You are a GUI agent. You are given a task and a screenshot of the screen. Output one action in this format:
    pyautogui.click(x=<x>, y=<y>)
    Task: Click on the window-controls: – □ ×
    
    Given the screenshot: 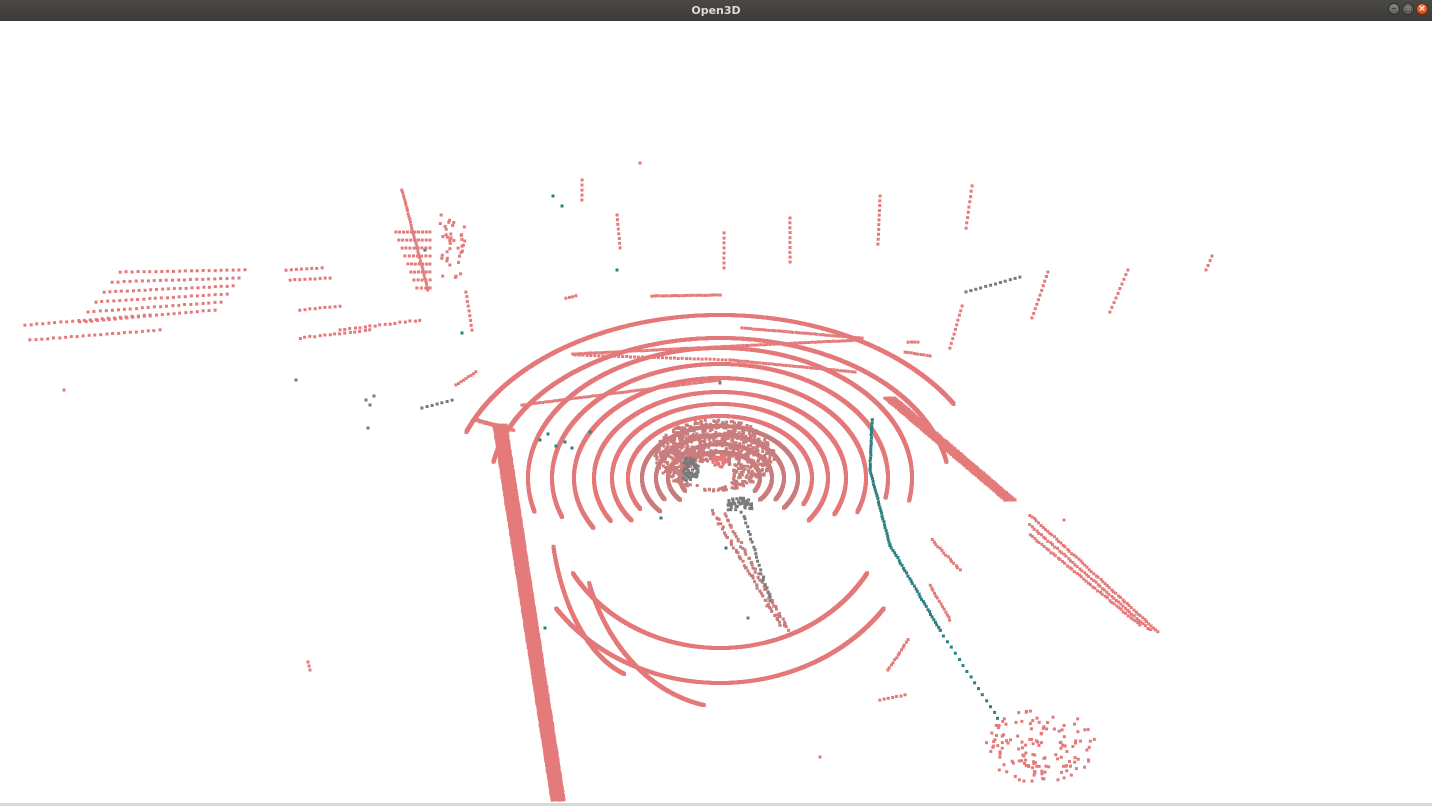 What is the action you would take?
    pyautogui.click(x=1408, y=9)
    